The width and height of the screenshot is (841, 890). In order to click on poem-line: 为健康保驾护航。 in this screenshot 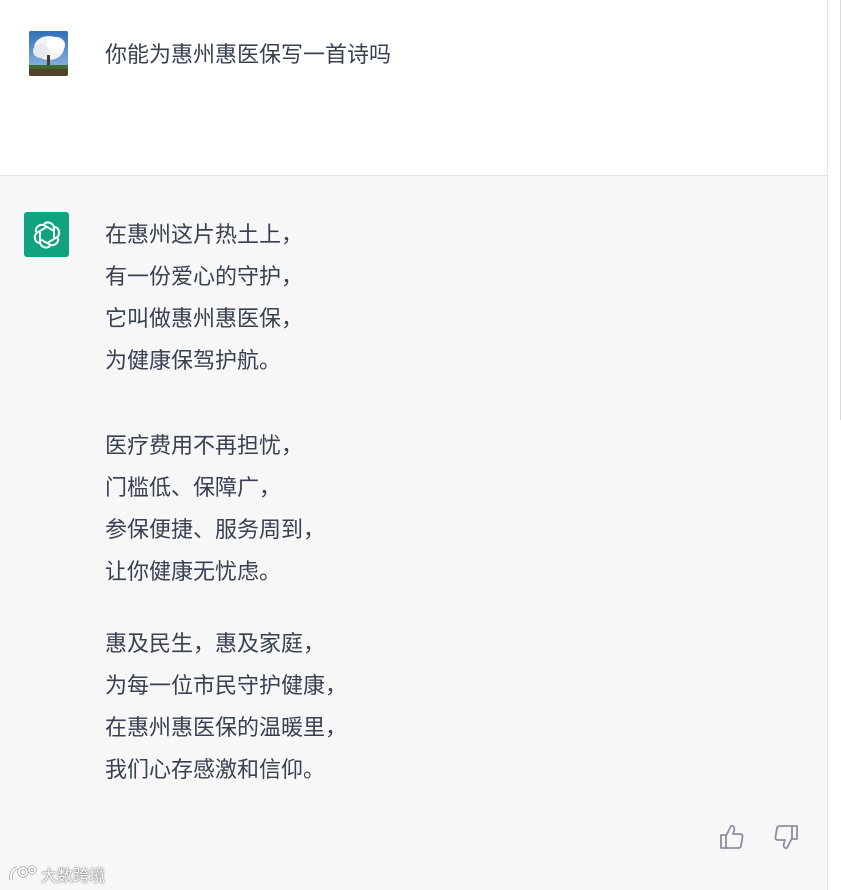, I will do `click(193, 361)`.